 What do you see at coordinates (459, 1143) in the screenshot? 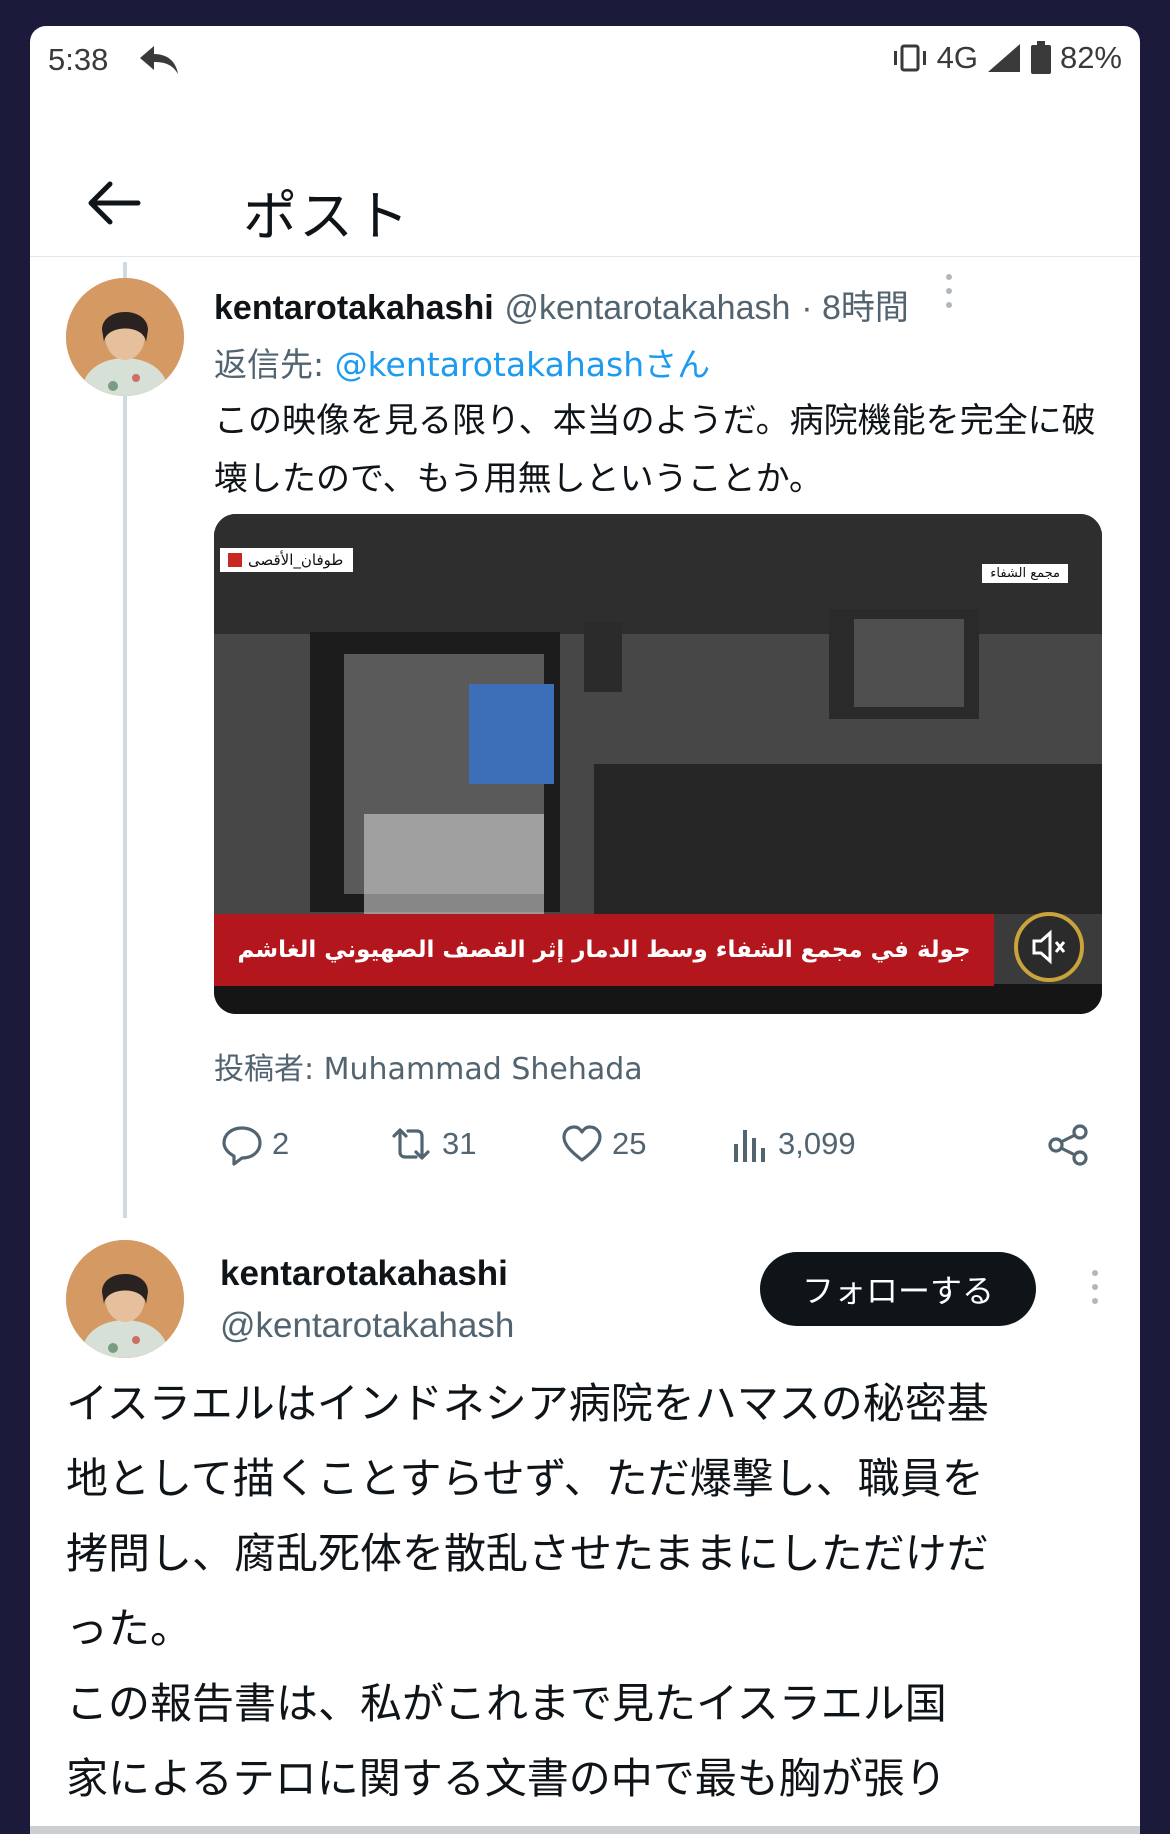
I see `repost-count: 31` at bounding box center [459, 1143].